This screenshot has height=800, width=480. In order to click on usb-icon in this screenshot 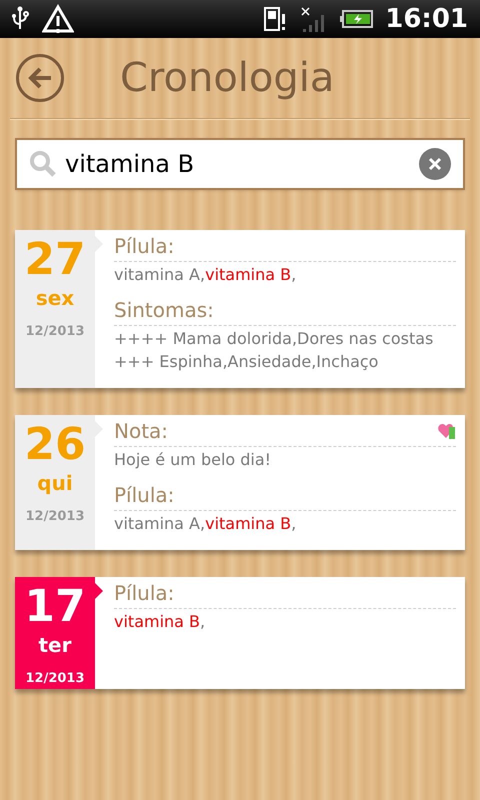, I will do `click(21, 19)`.